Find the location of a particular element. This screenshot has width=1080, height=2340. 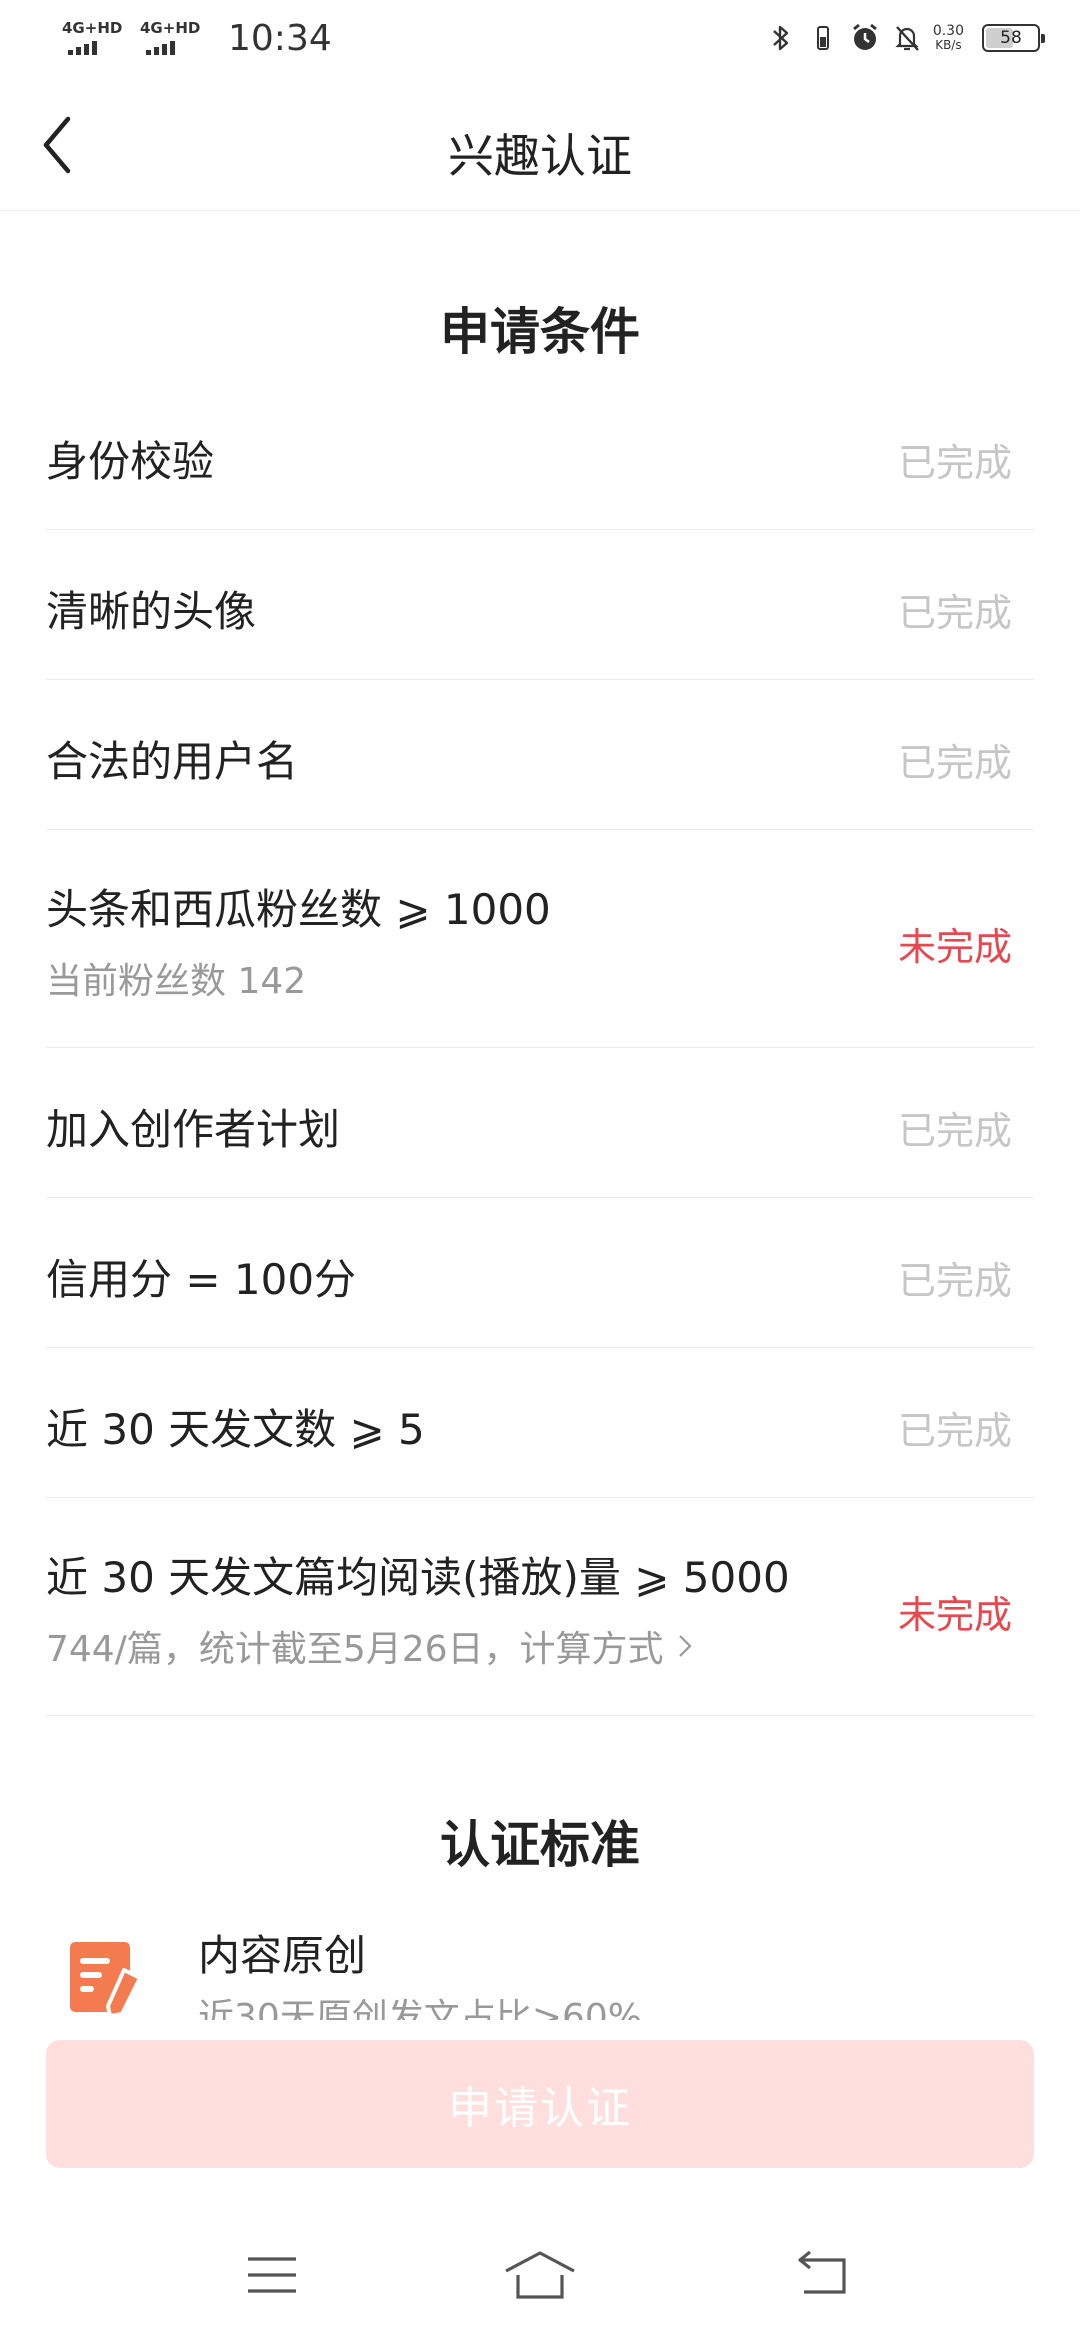

condition-label: 清晰的头像 is located at coordinates (151, 611).